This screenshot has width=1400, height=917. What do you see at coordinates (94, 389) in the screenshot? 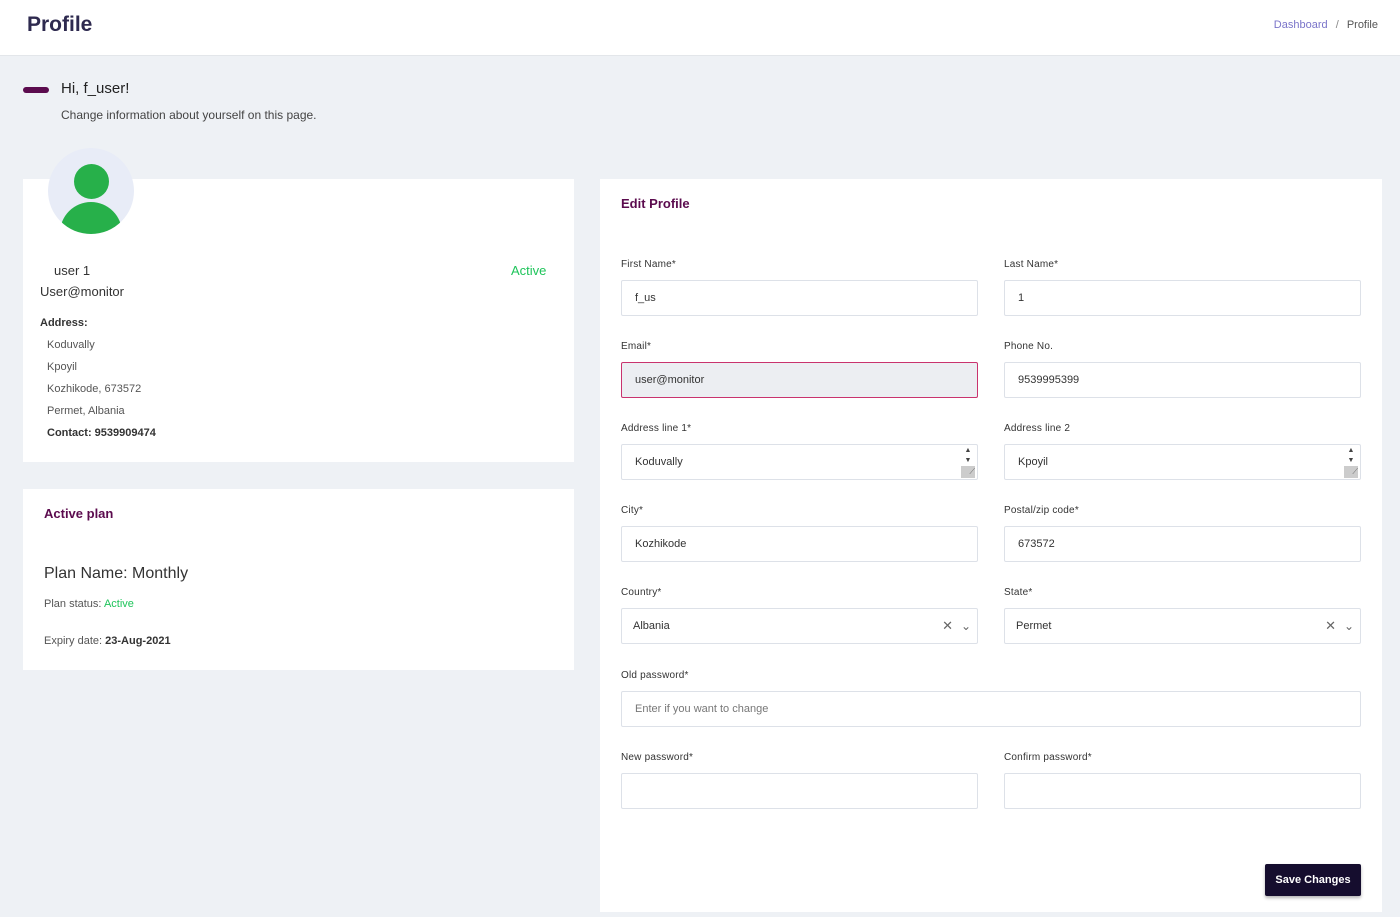
I see `address-line: Kozhikode, 673572` at bounding box center [94, 389].